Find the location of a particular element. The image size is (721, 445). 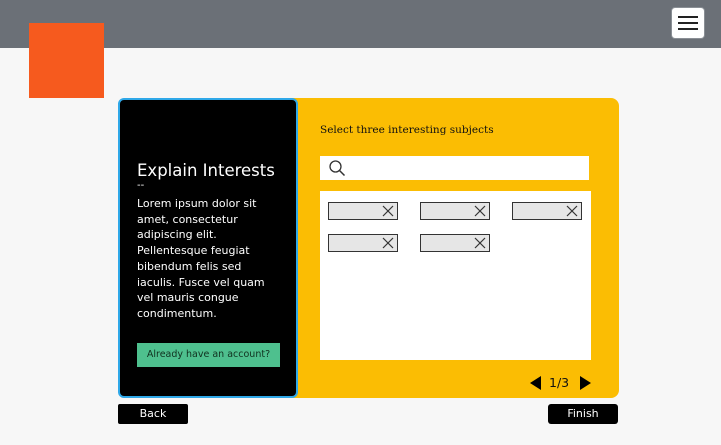

page-indicator: 1/3 is located at coordinates (559, 382).